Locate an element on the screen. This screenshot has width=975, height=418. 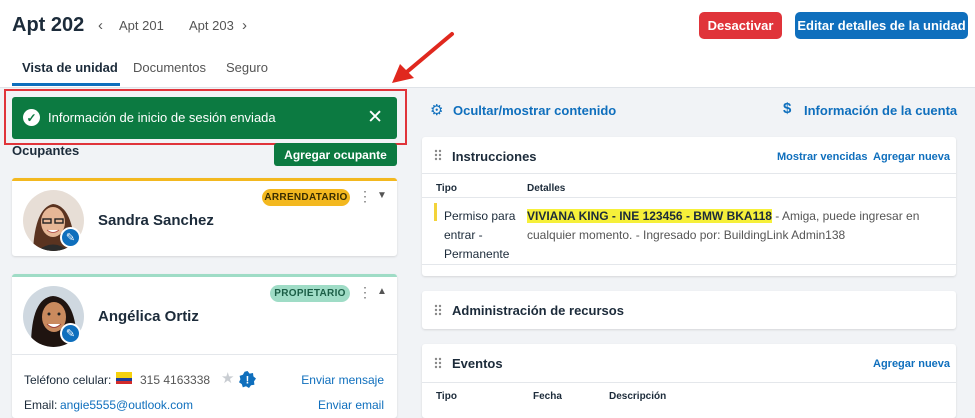
colombia-flag-icon is located at coordinates (124, 378).